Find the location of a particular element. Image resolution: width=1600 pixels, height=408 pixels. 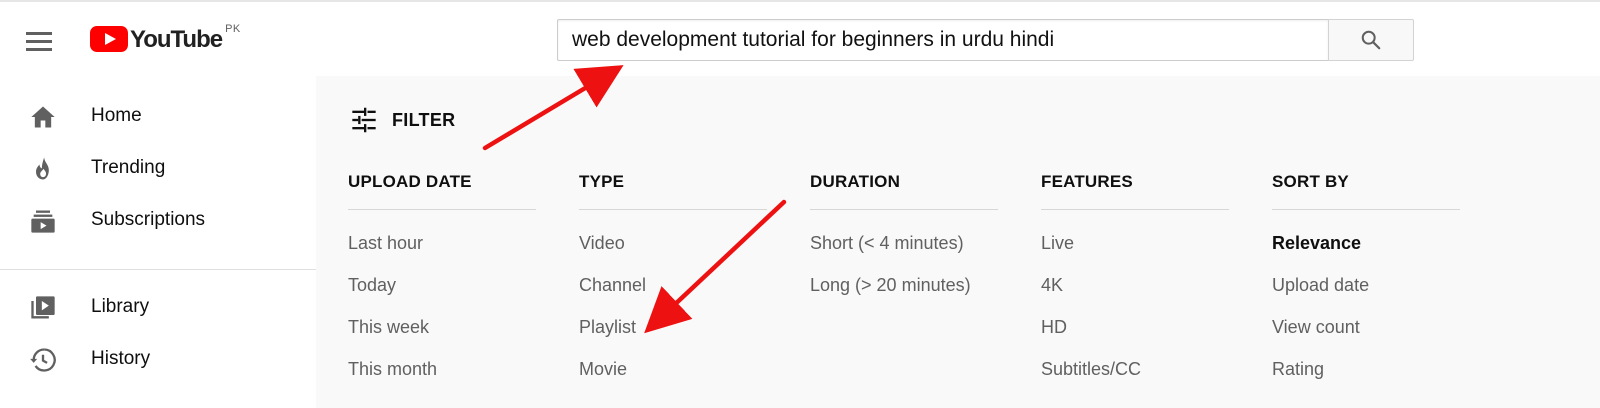

filter-option: Short (< 4 minutes) is located at coordinates (887, 243).